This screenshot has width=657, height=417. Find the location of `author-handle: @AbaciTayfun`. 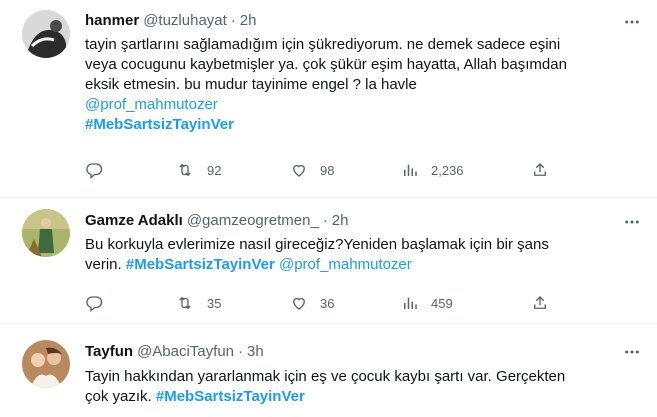

author-handle: @AbaciTayfun is located at coordinates (185, 352).